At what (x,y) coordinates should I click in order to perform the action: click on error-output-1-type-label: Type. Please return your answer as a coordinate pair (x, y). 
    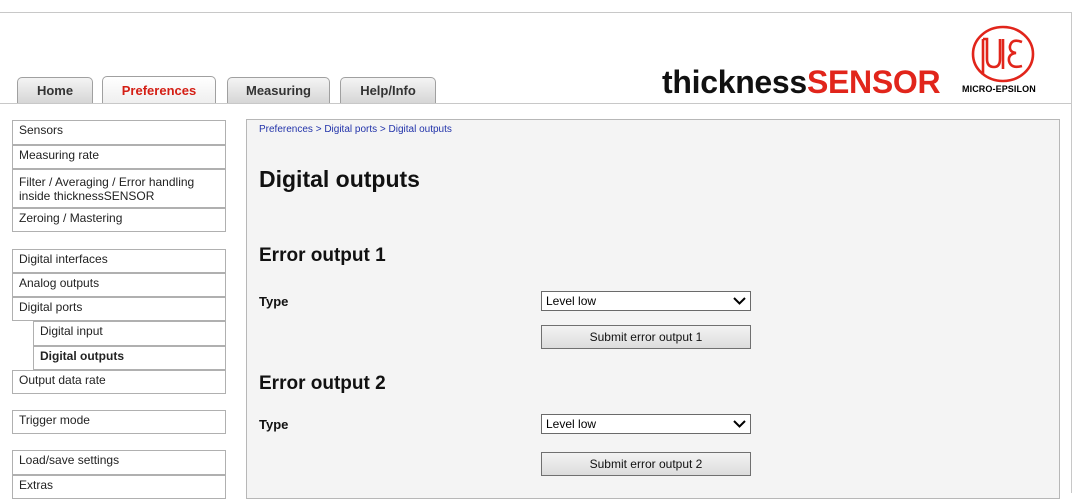
    Looking at the image, I should click on (274, 301).